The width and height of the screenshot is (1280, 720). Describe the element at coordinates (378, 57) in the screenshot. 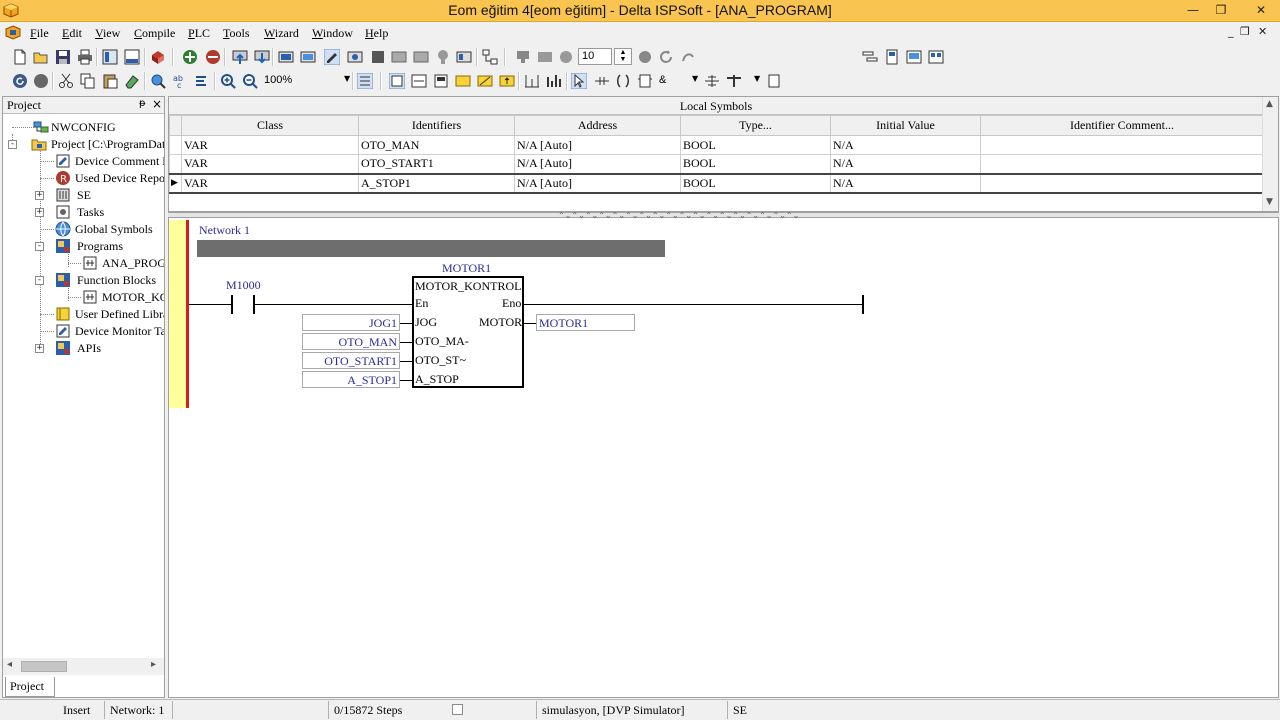

I see `plc-stop-icon` at that location.